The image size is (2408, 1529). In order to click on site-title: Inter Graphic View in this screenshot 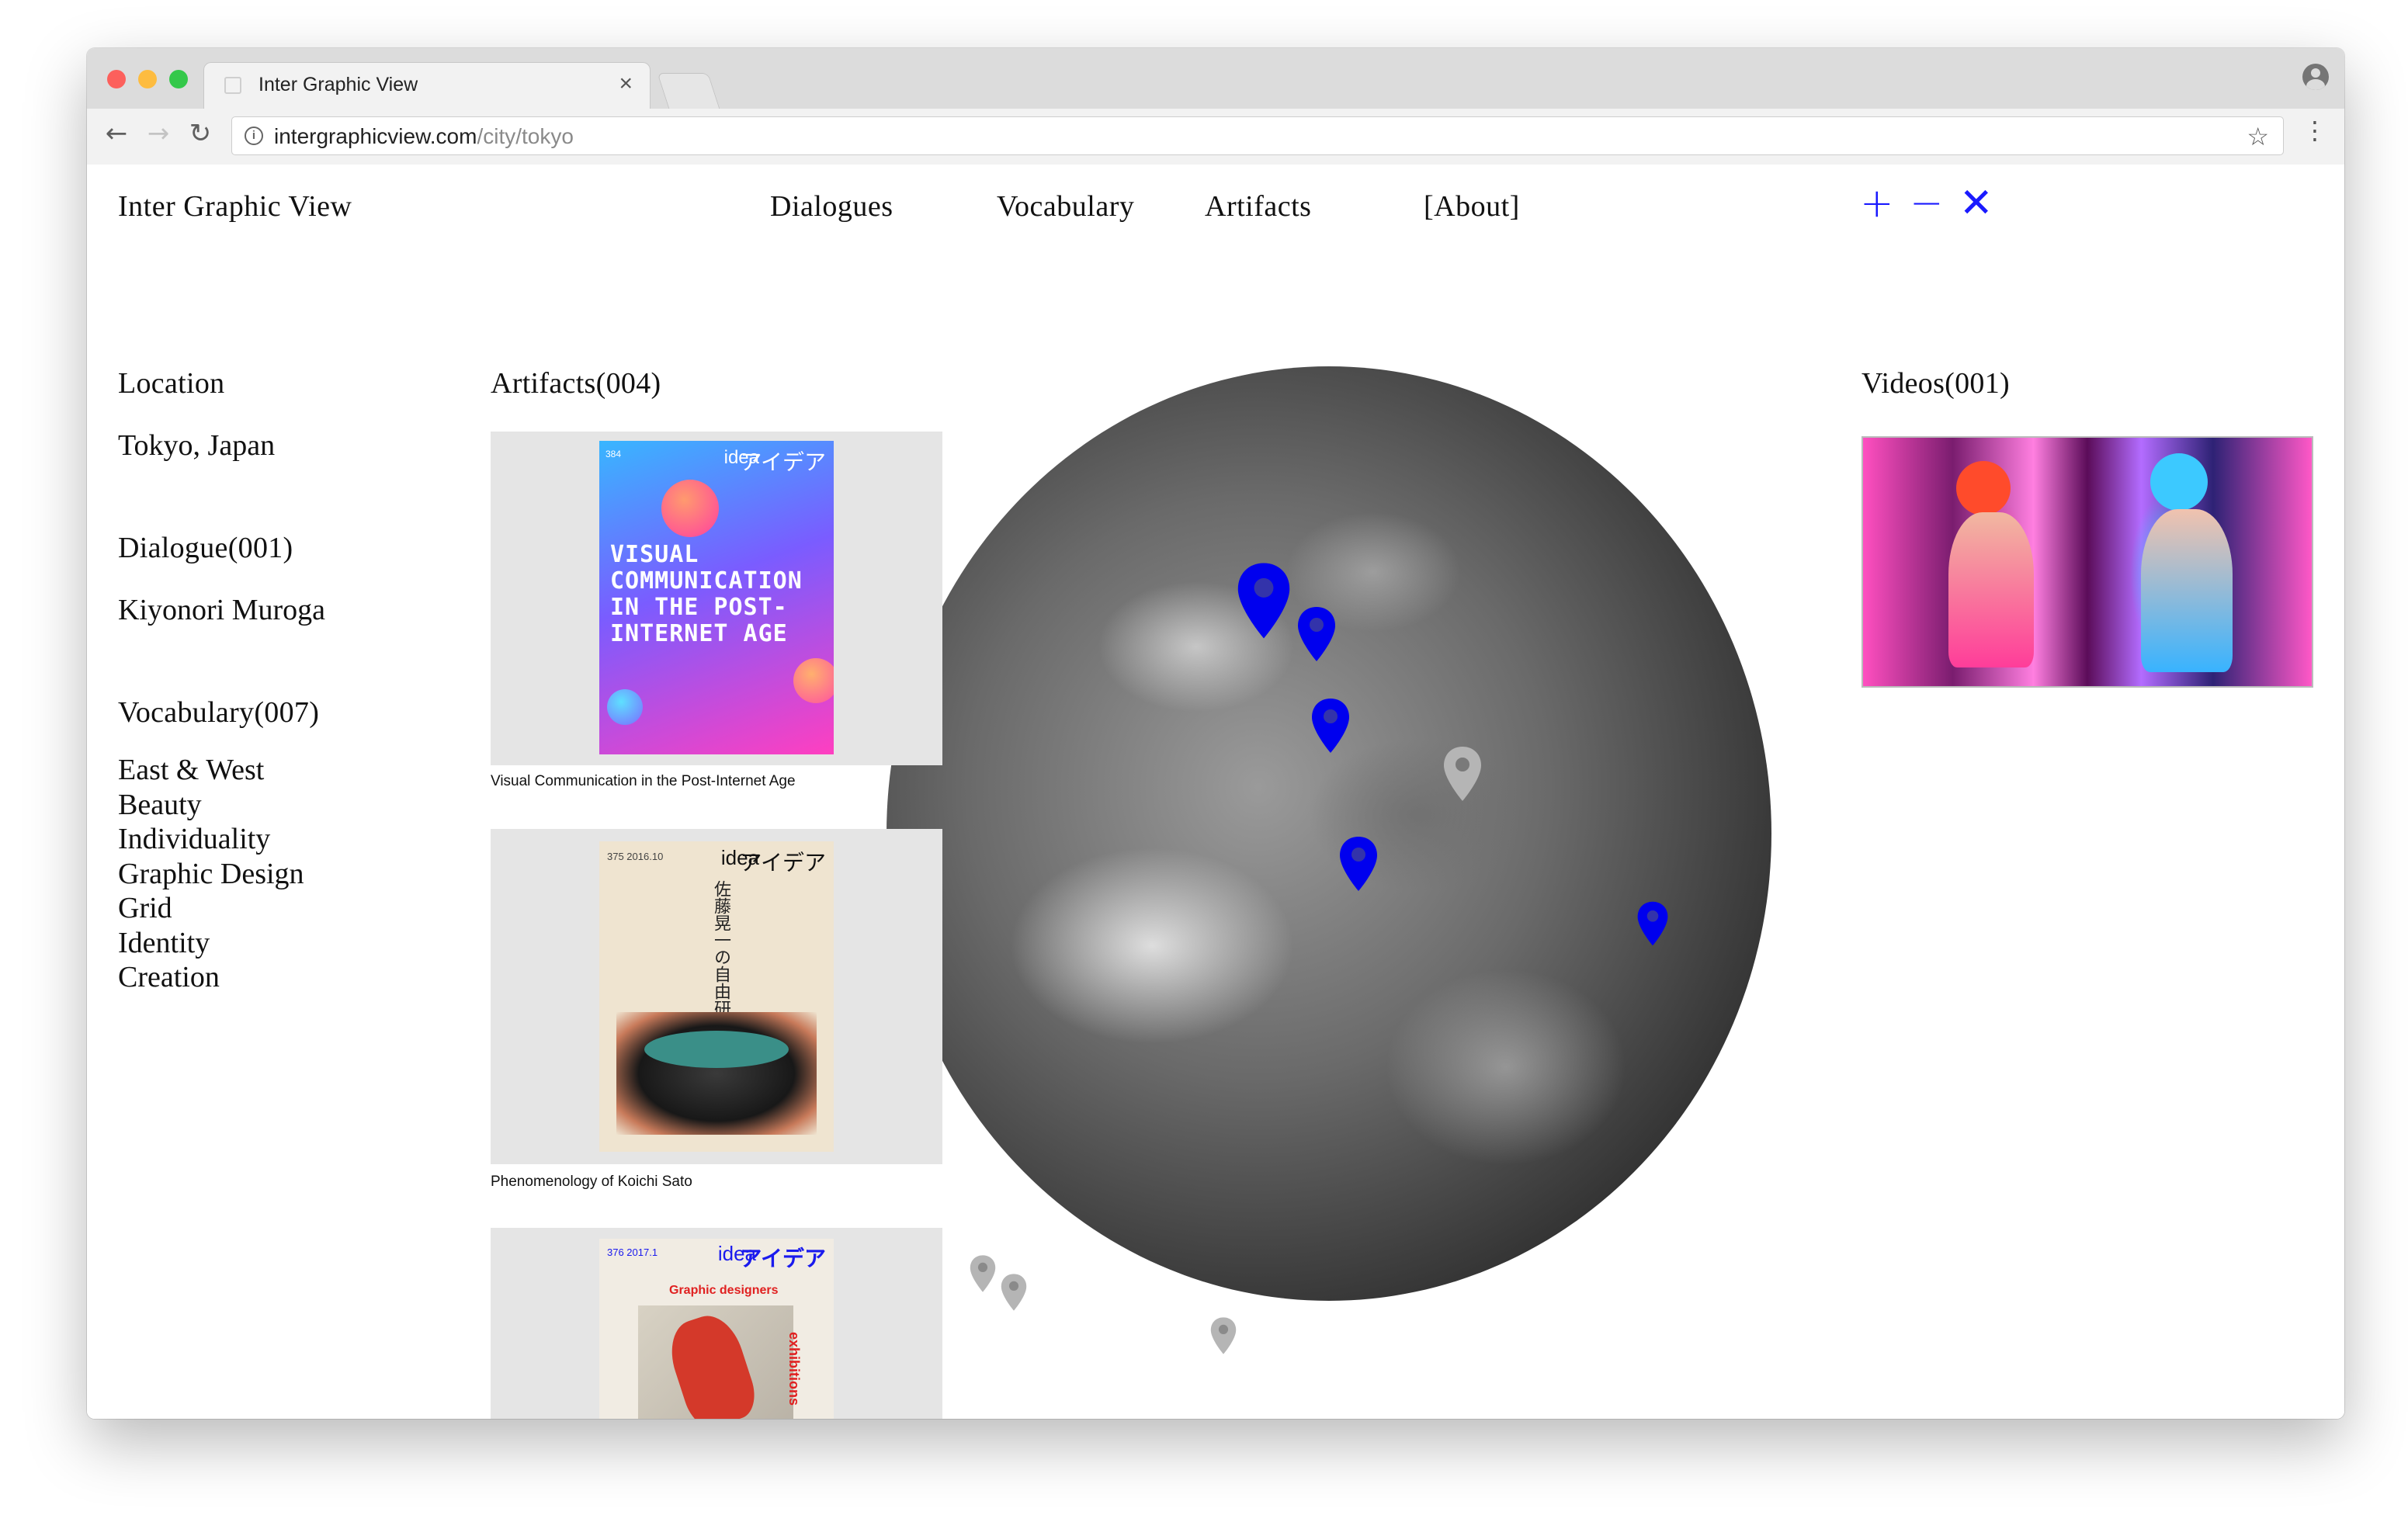, I will do `click(235, 206)`.